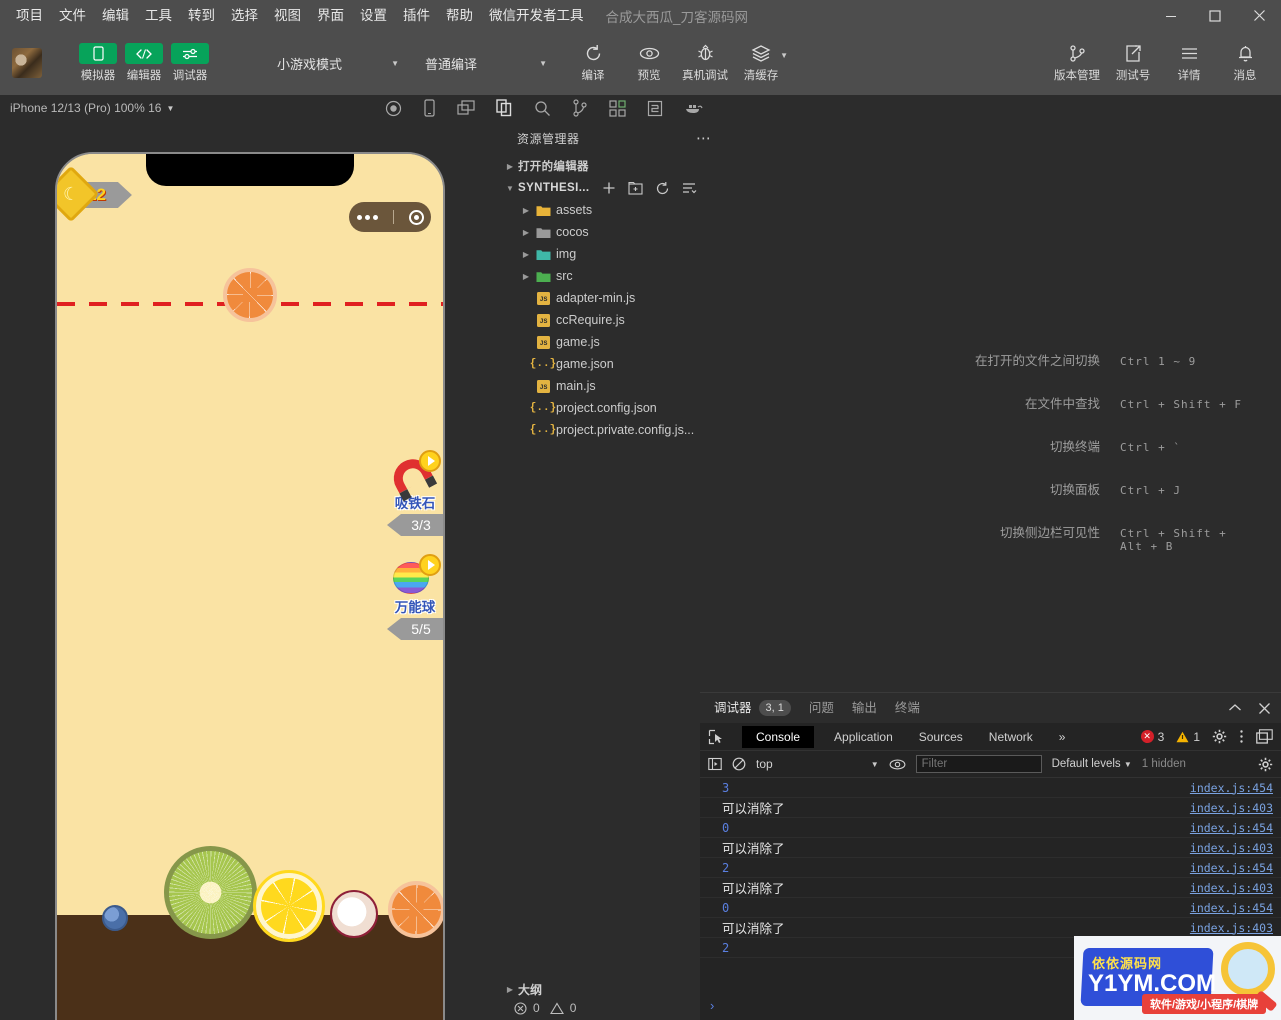  I want to click on tree-item-img: ▶ img, so click(620, 254).